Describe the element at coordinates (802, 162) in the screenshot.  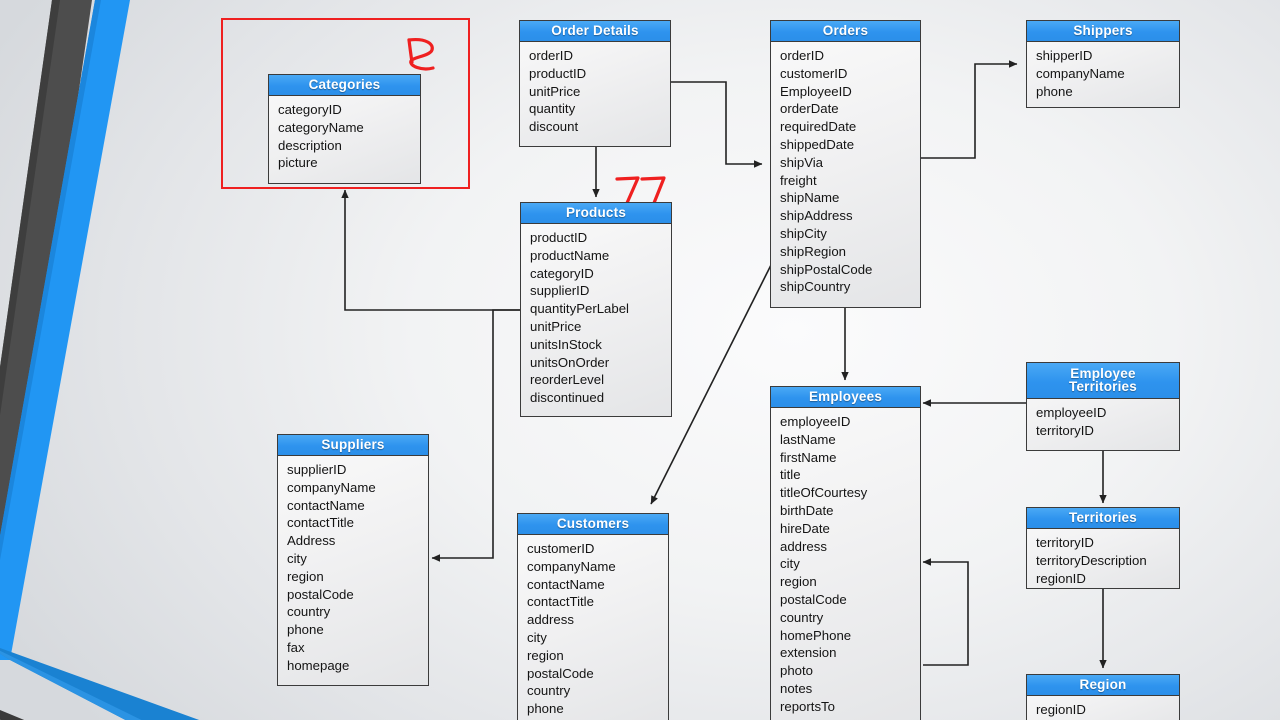
I see `field: shipVia` at that location.